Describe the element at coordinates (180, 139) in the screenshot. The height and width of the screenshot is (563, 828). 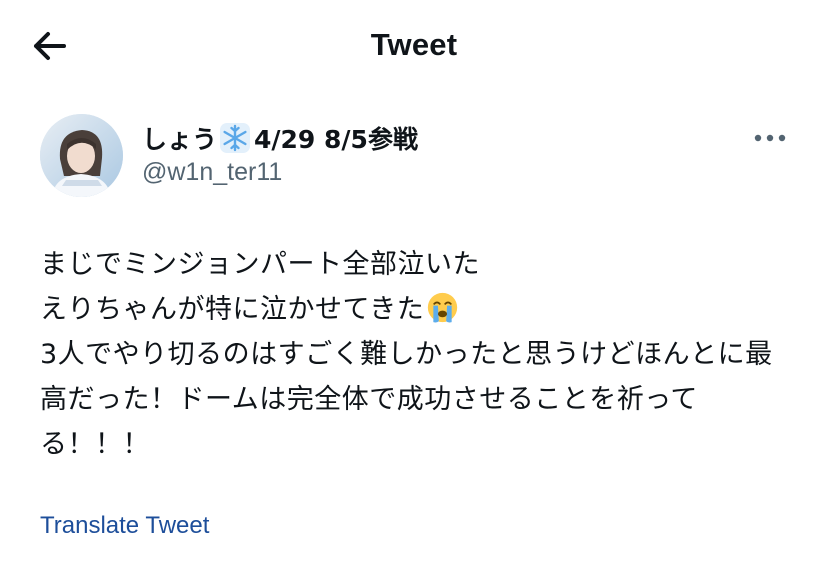
I see `display-name-text: しょう` at that location.